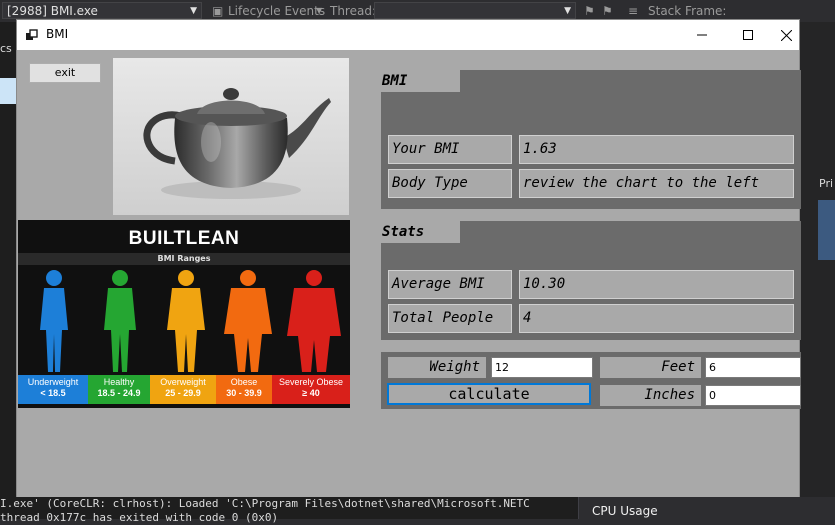 Image resolution: width=835 pixels, height=525 pixels. Describe the element at coordinates (633, 11) in the screenshot. I see `stack-icon: ≡` at that location.